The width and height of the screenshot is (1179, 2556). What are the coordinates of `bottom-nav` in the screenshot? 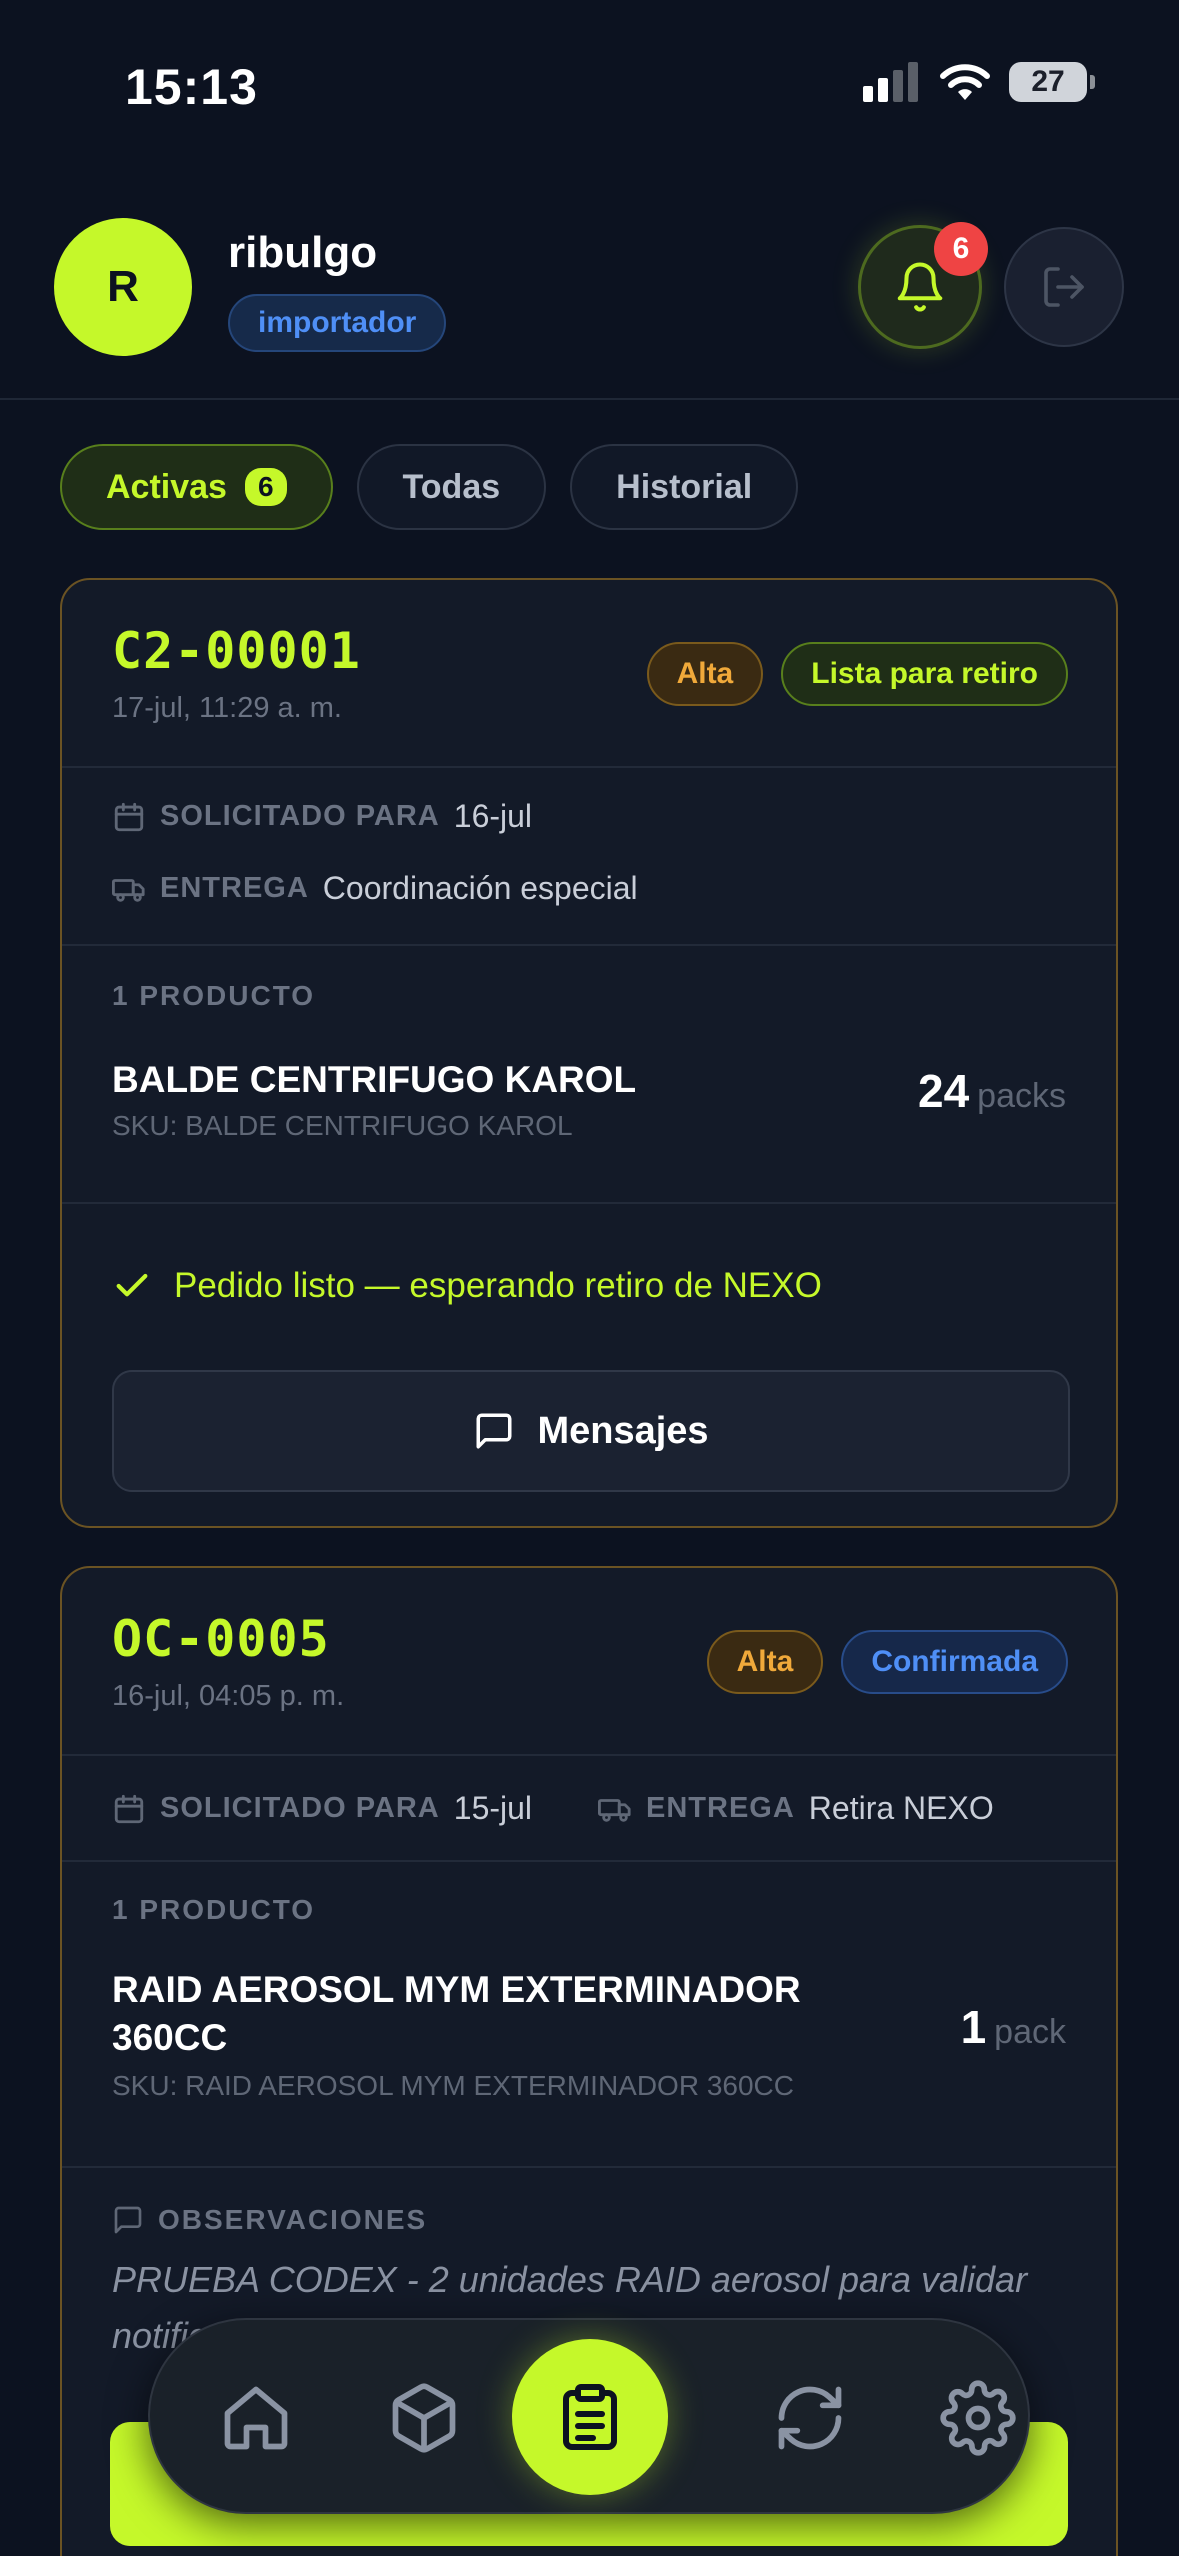 It's located at (589, 2416).